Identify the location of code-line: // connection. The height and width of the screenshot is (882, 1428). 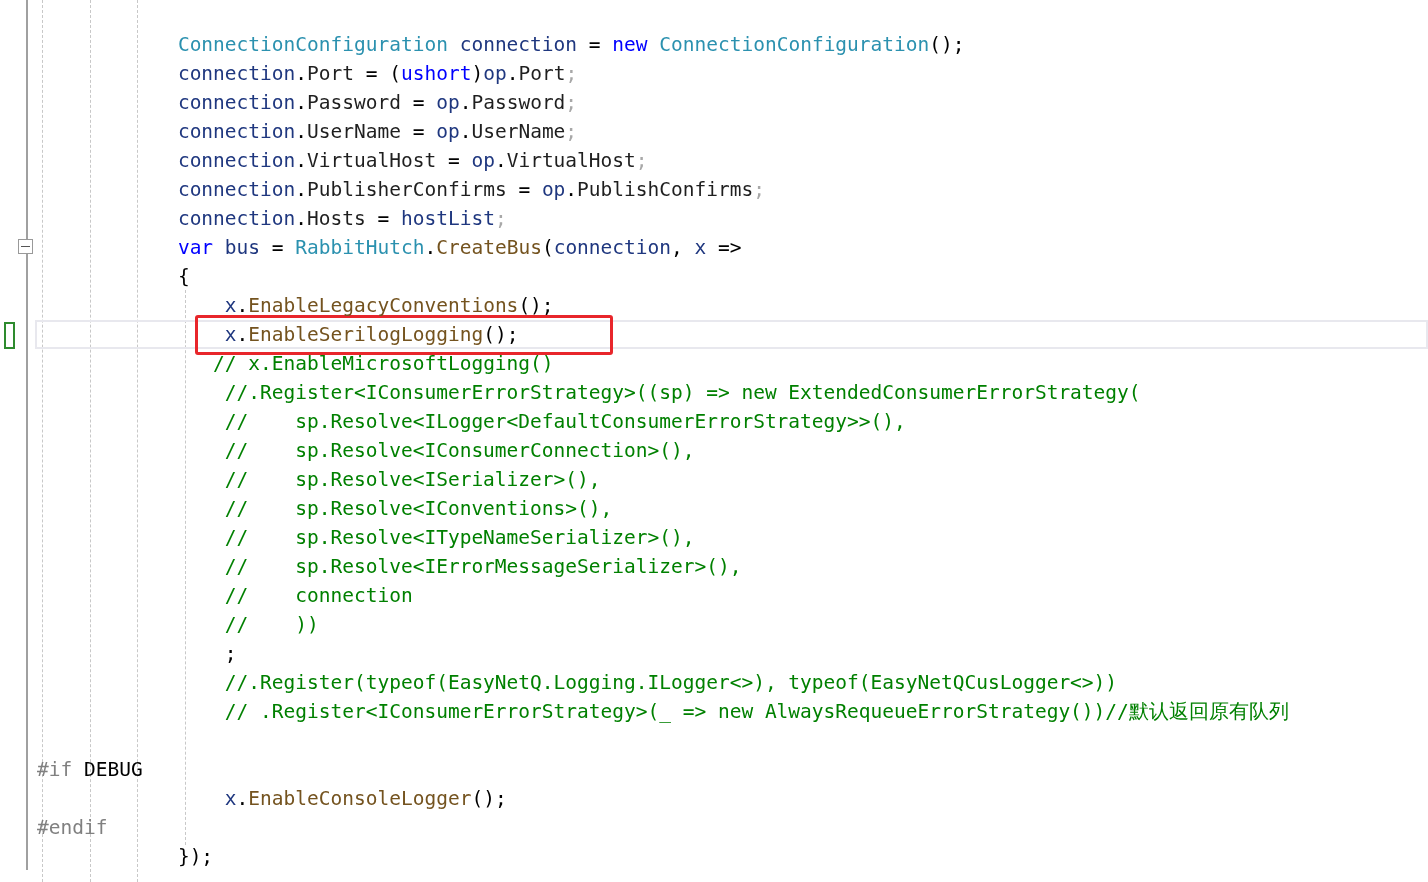
(318, 596).